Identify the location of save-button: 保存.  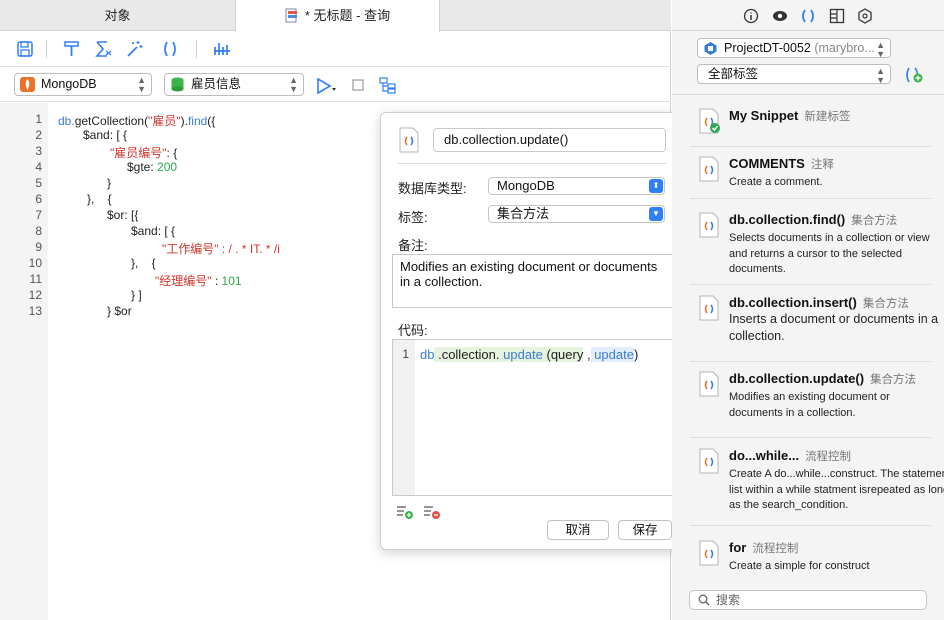
(645, 530).